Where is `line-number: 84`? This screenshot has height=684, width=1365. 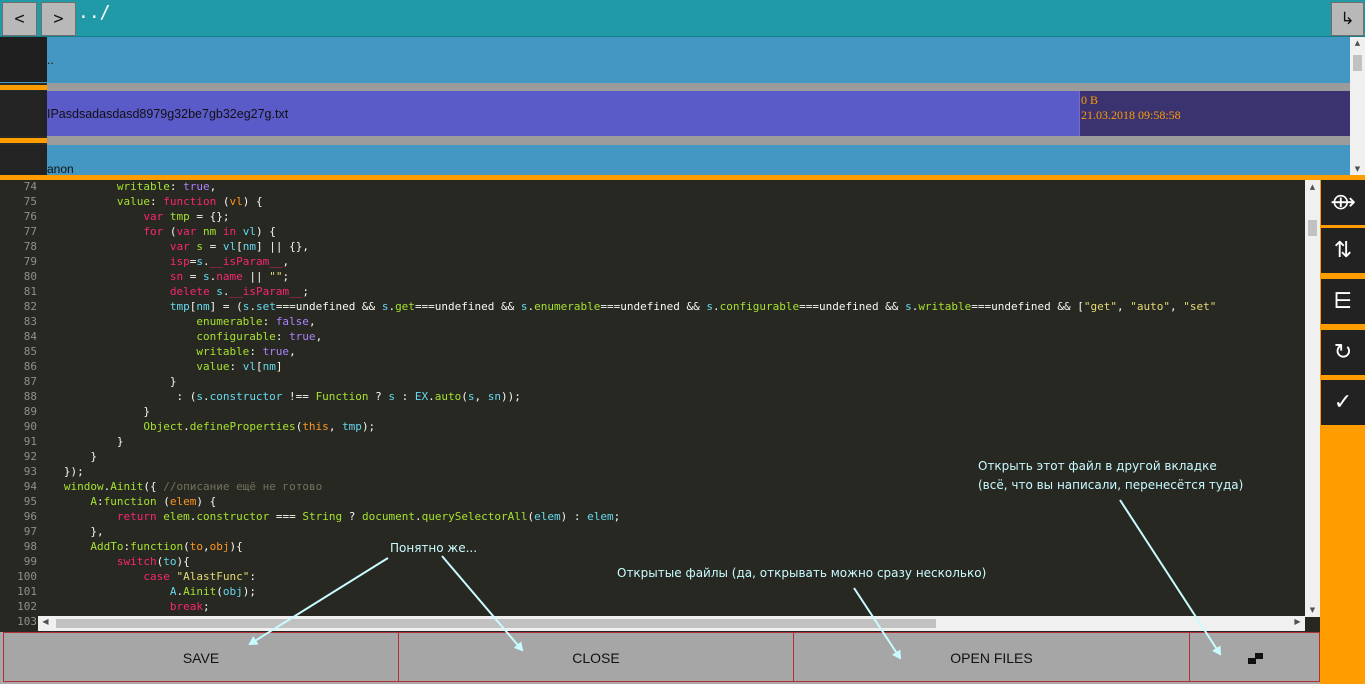 line-number: 84 is located at coordinates (30, 336).